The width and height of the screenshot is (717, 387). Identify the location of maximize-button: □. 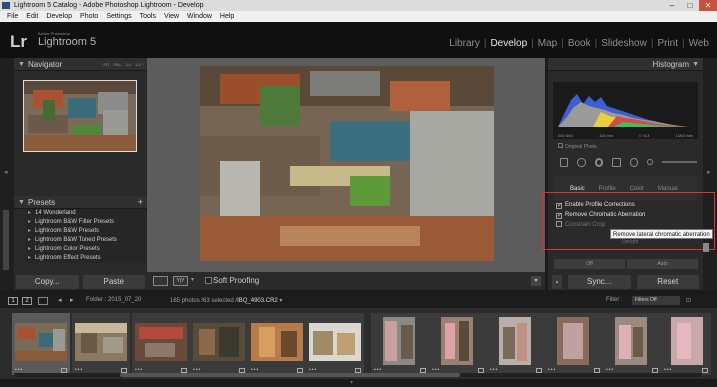
(690, 5).